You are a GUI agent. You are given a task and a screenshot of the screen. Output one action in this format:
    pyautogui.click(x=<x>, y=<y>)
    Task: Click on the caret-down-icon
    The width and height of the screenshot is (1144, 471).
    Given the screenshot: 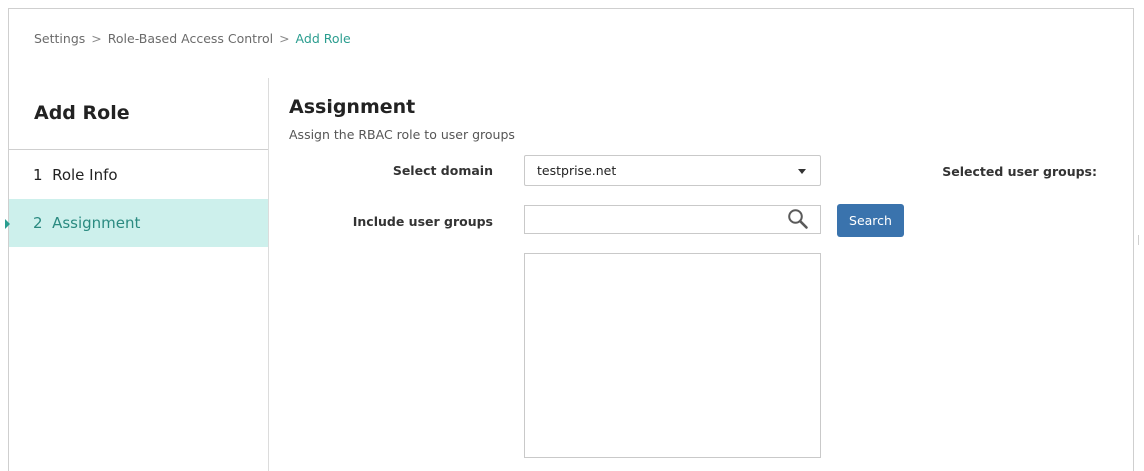 What is the action you would take?
    pyautogui.click(x=802, y=171)
    